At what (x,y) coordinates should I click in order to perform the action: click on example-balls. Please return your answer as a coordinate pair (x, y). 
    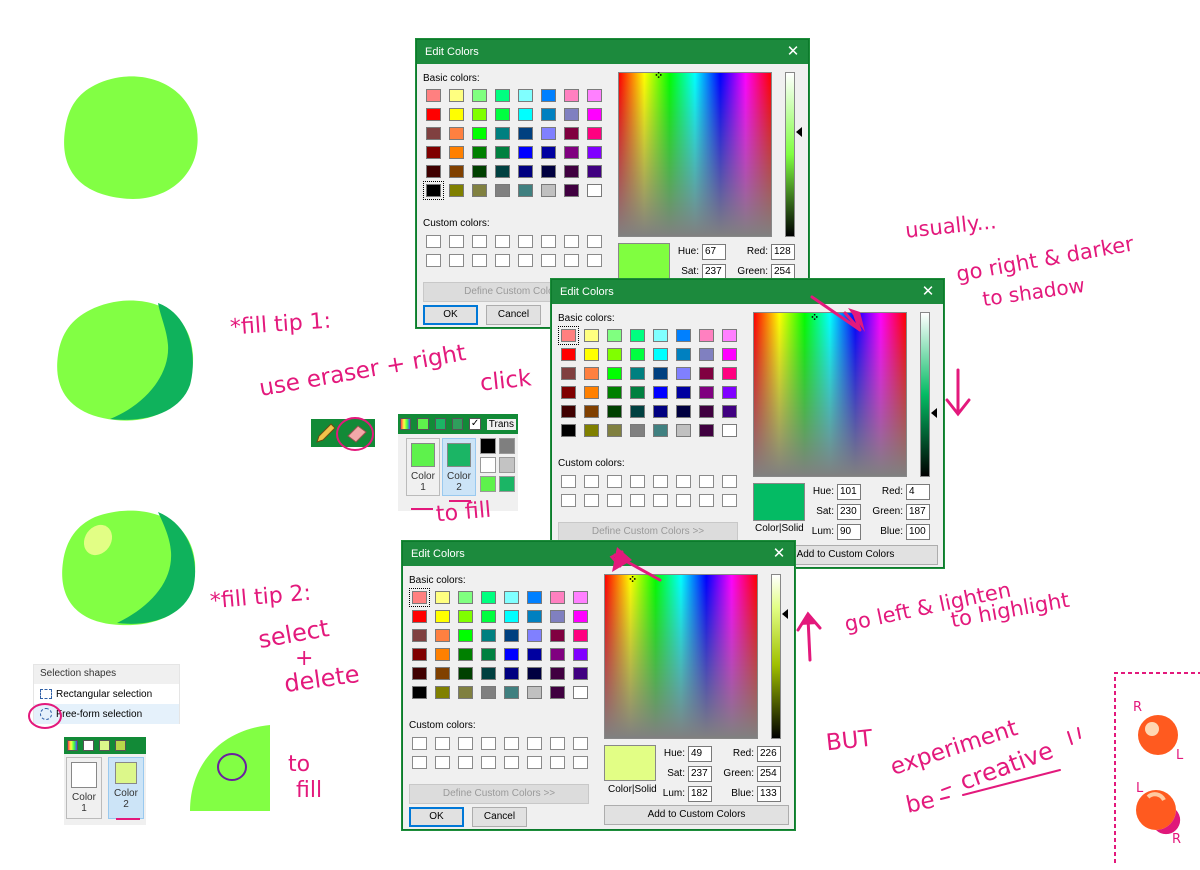
    Looking at the image, I should click on (1158, 775).